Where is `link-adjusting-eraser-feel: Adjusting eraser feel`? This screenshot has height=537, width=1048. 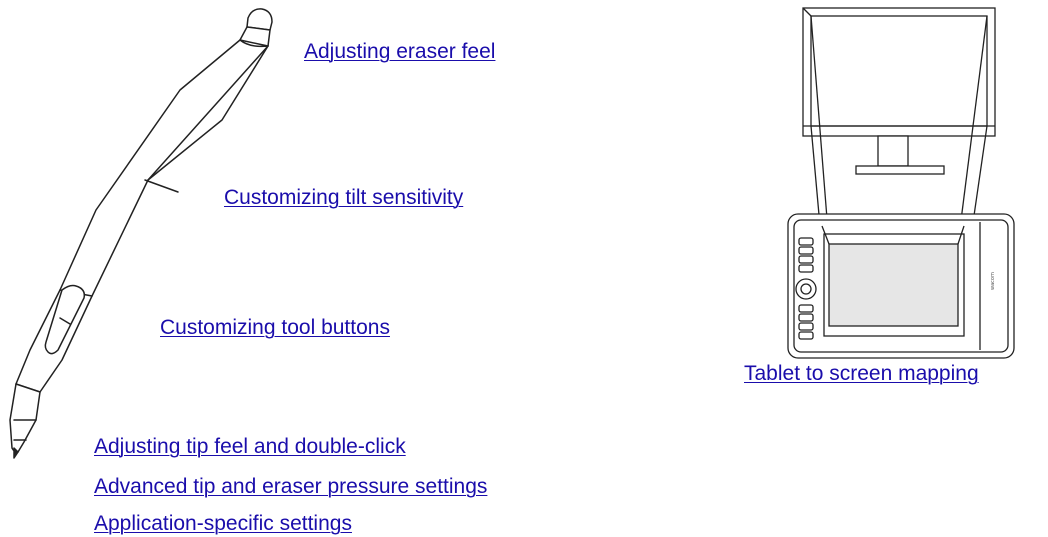
link-adjusting-eraser-feel: Adjusting eraser feel is located at coordinates (399, 52).